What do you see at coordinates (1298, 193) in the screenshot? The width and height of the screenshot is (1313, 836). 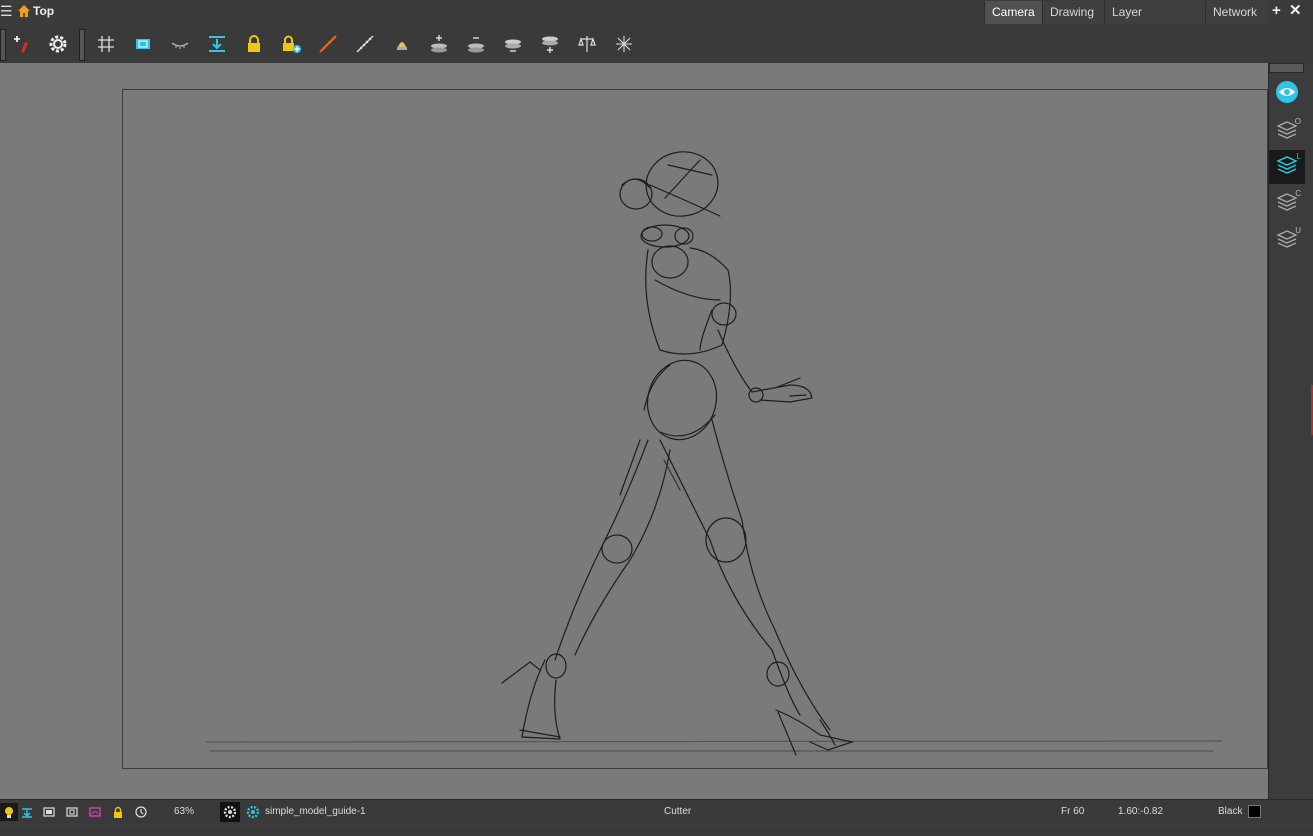 I see `layer-badge-c: C` at bounding box center [1298, 193].